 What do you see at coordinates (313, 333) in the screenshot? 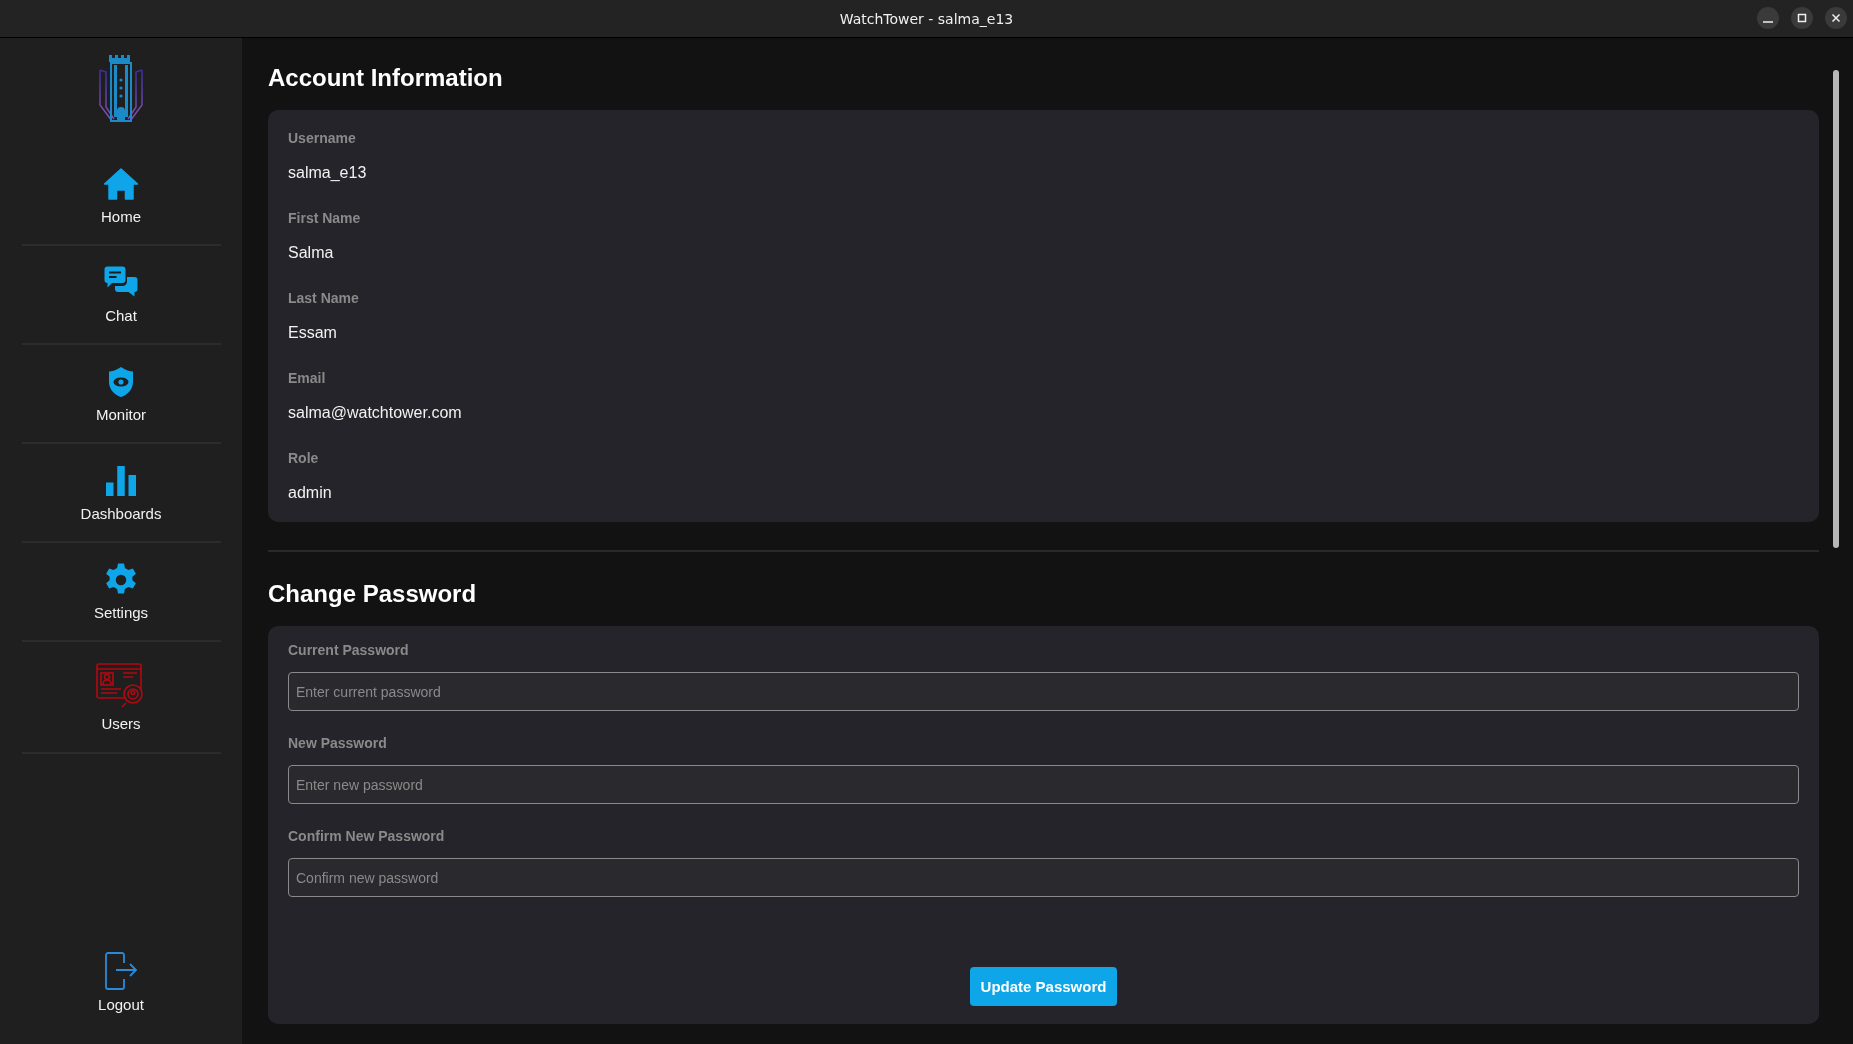
I see `field-value: Essam` at bounding box center [313, 333].